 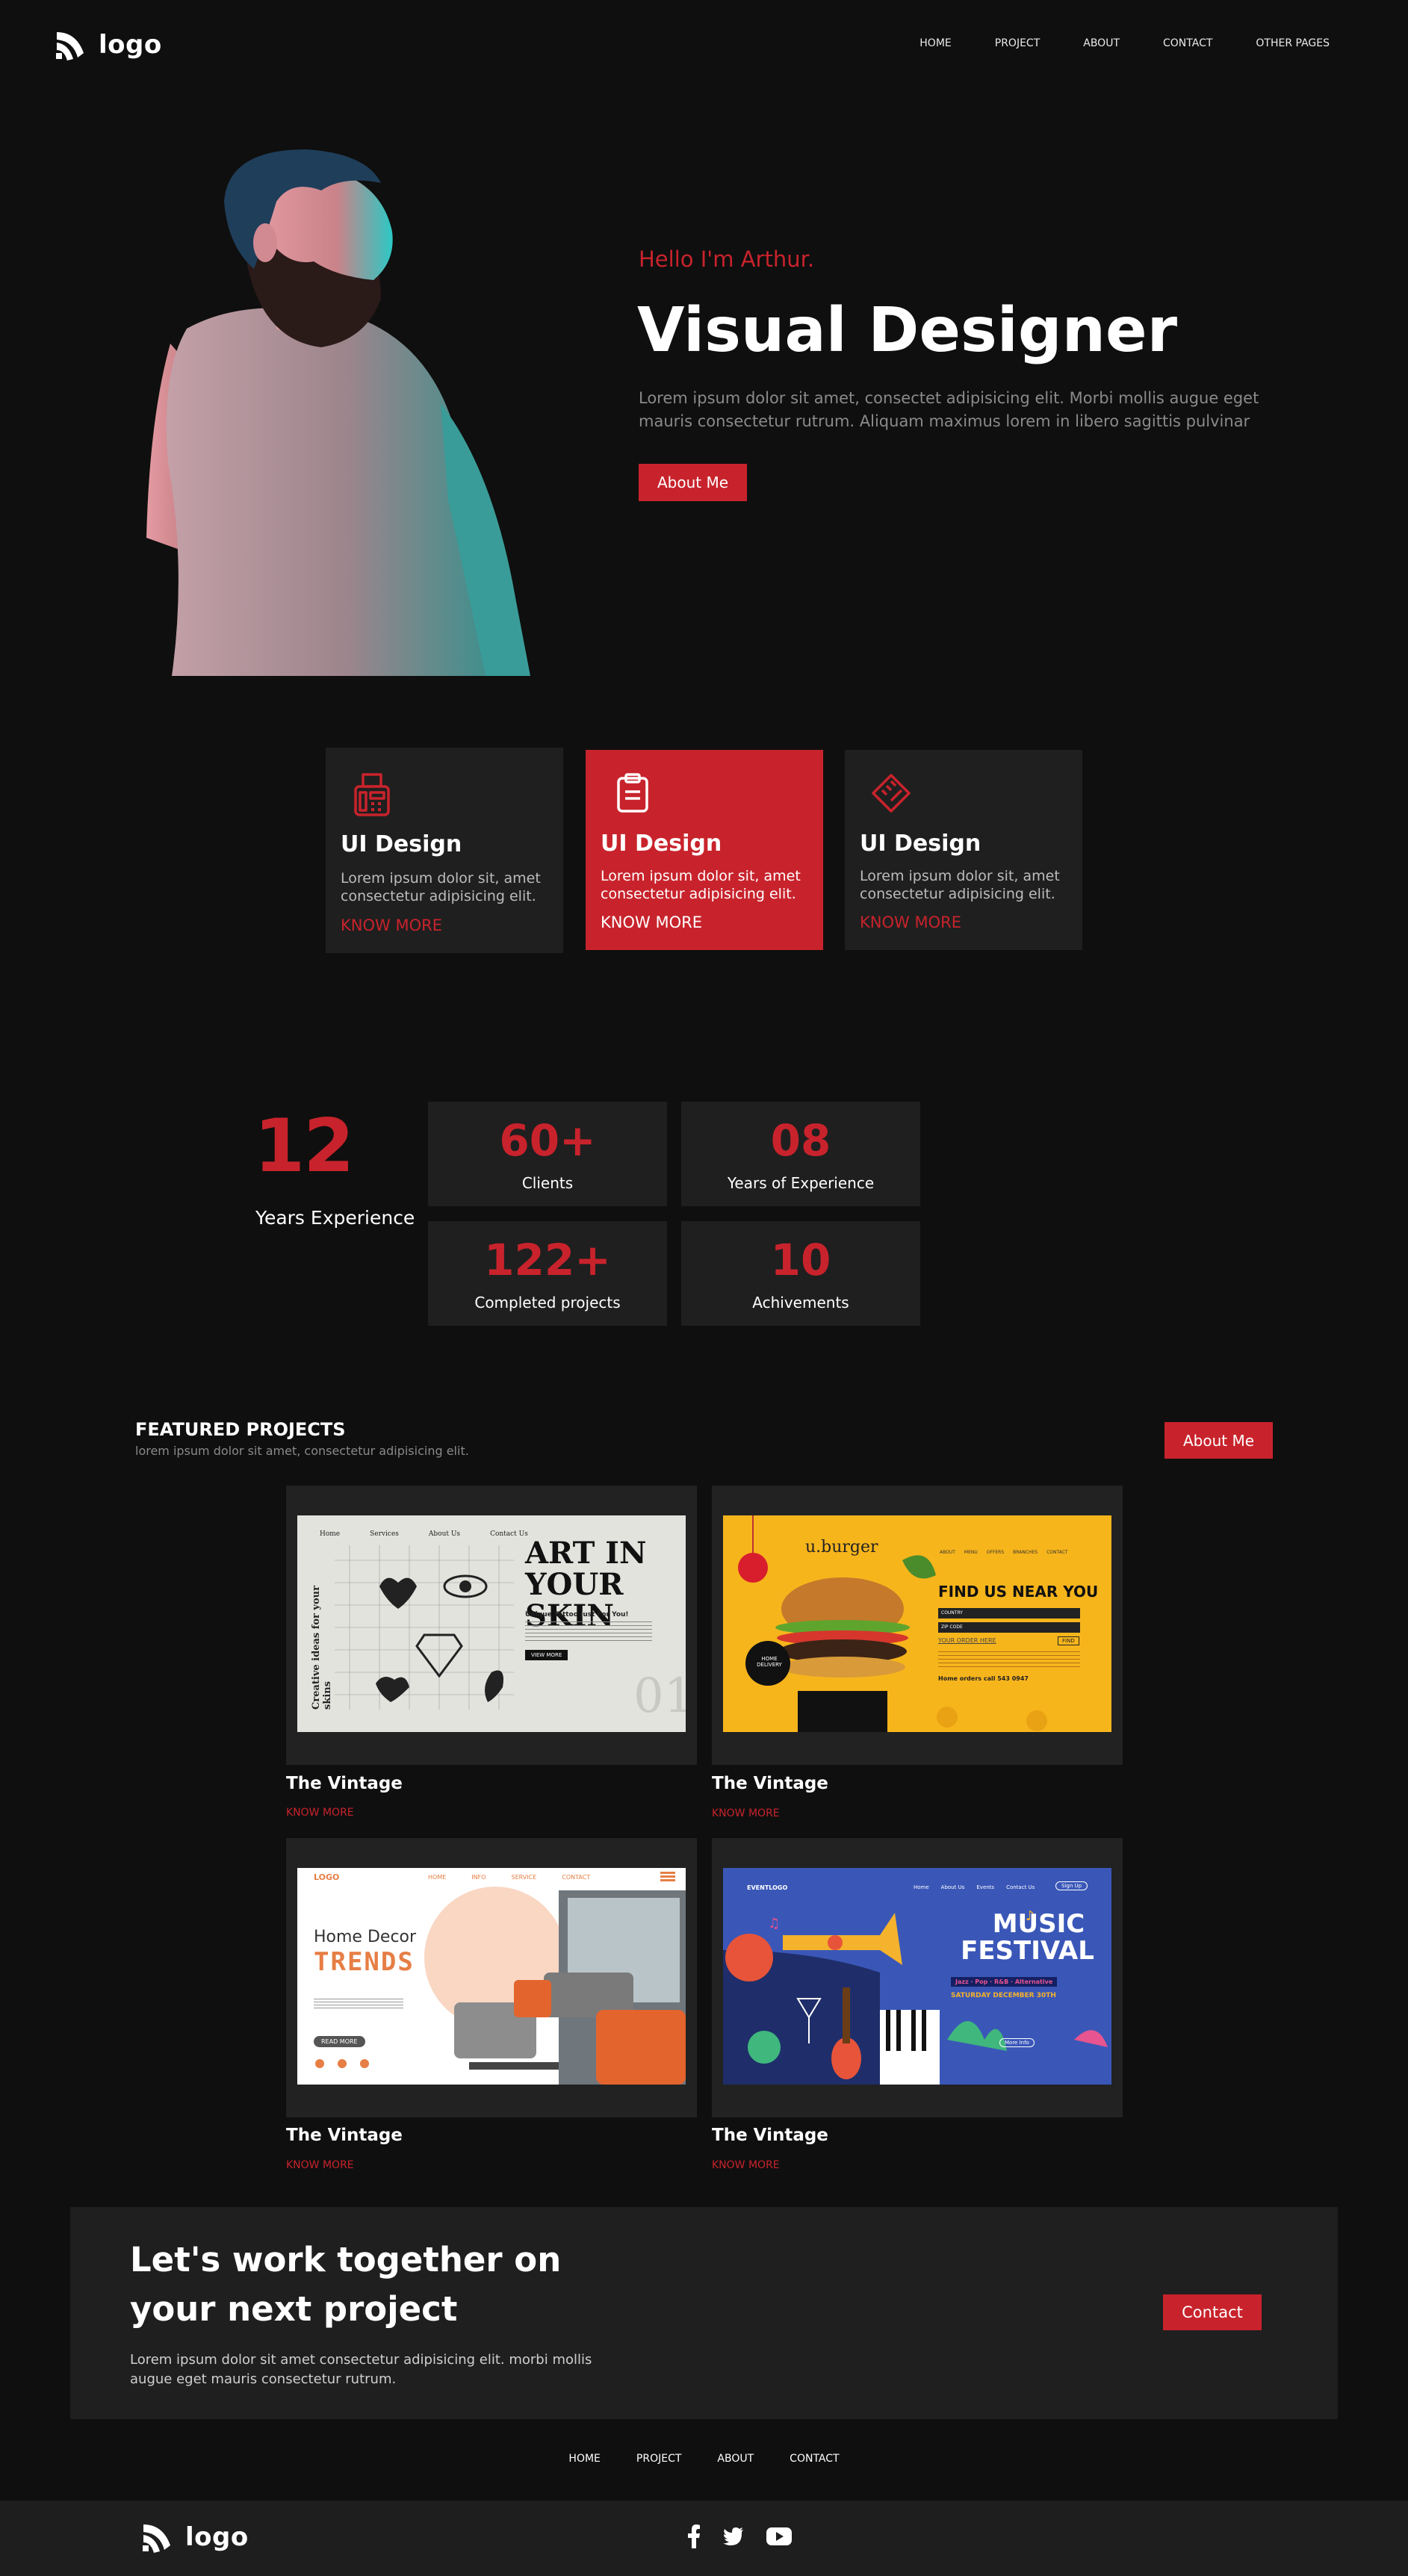 What do you see at coordinates (1018, 1592) in the screenshot?
I see `shot-headline: FIND US NEAR YOU` at bounding box center [1018, 1592].